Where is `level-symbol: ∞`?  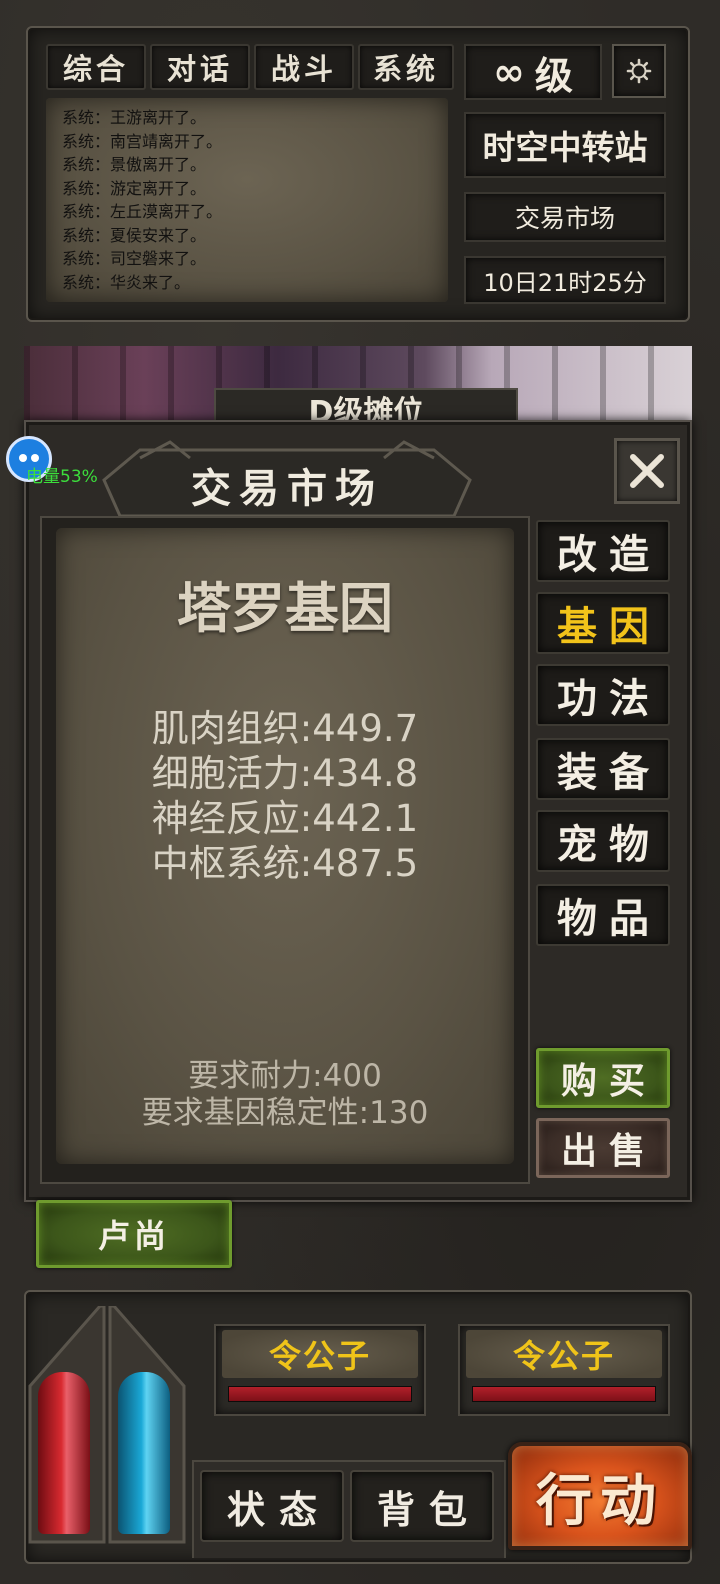
level-symbol: ∞ is located at coordinates (509, 72).